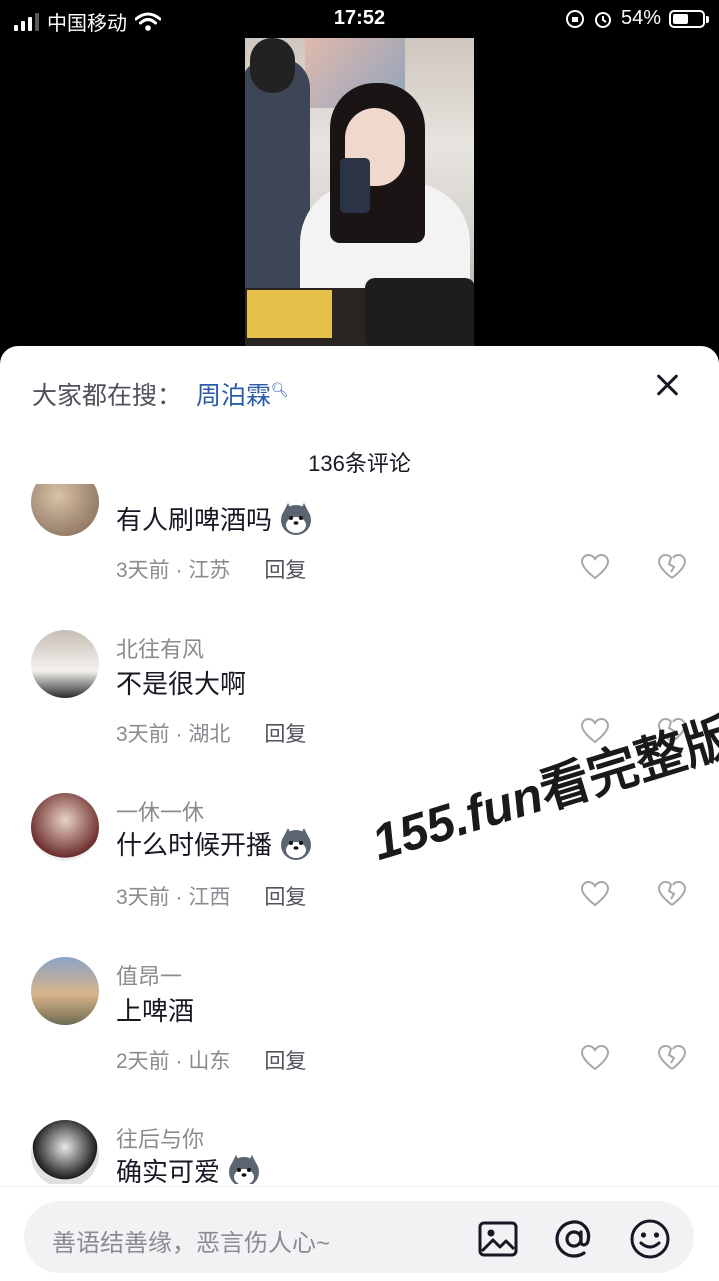  I want to click on image-icon, so click(498, 1239).